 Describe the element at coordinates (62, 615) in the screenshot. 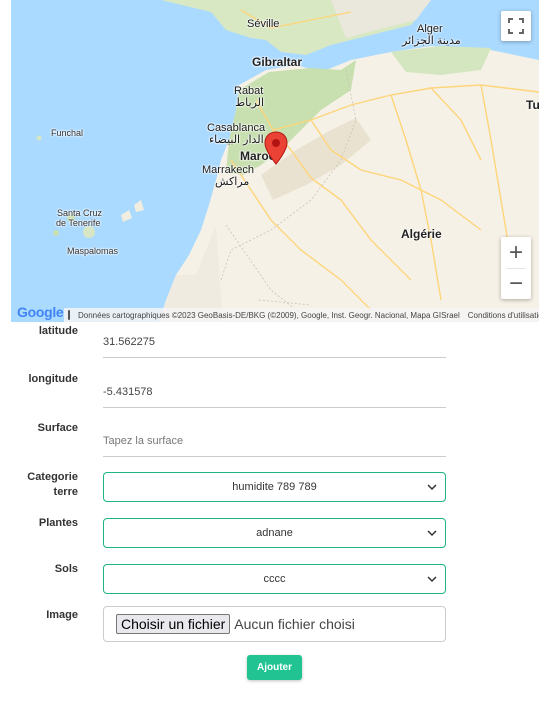

I see `image-label: Image` at that location.